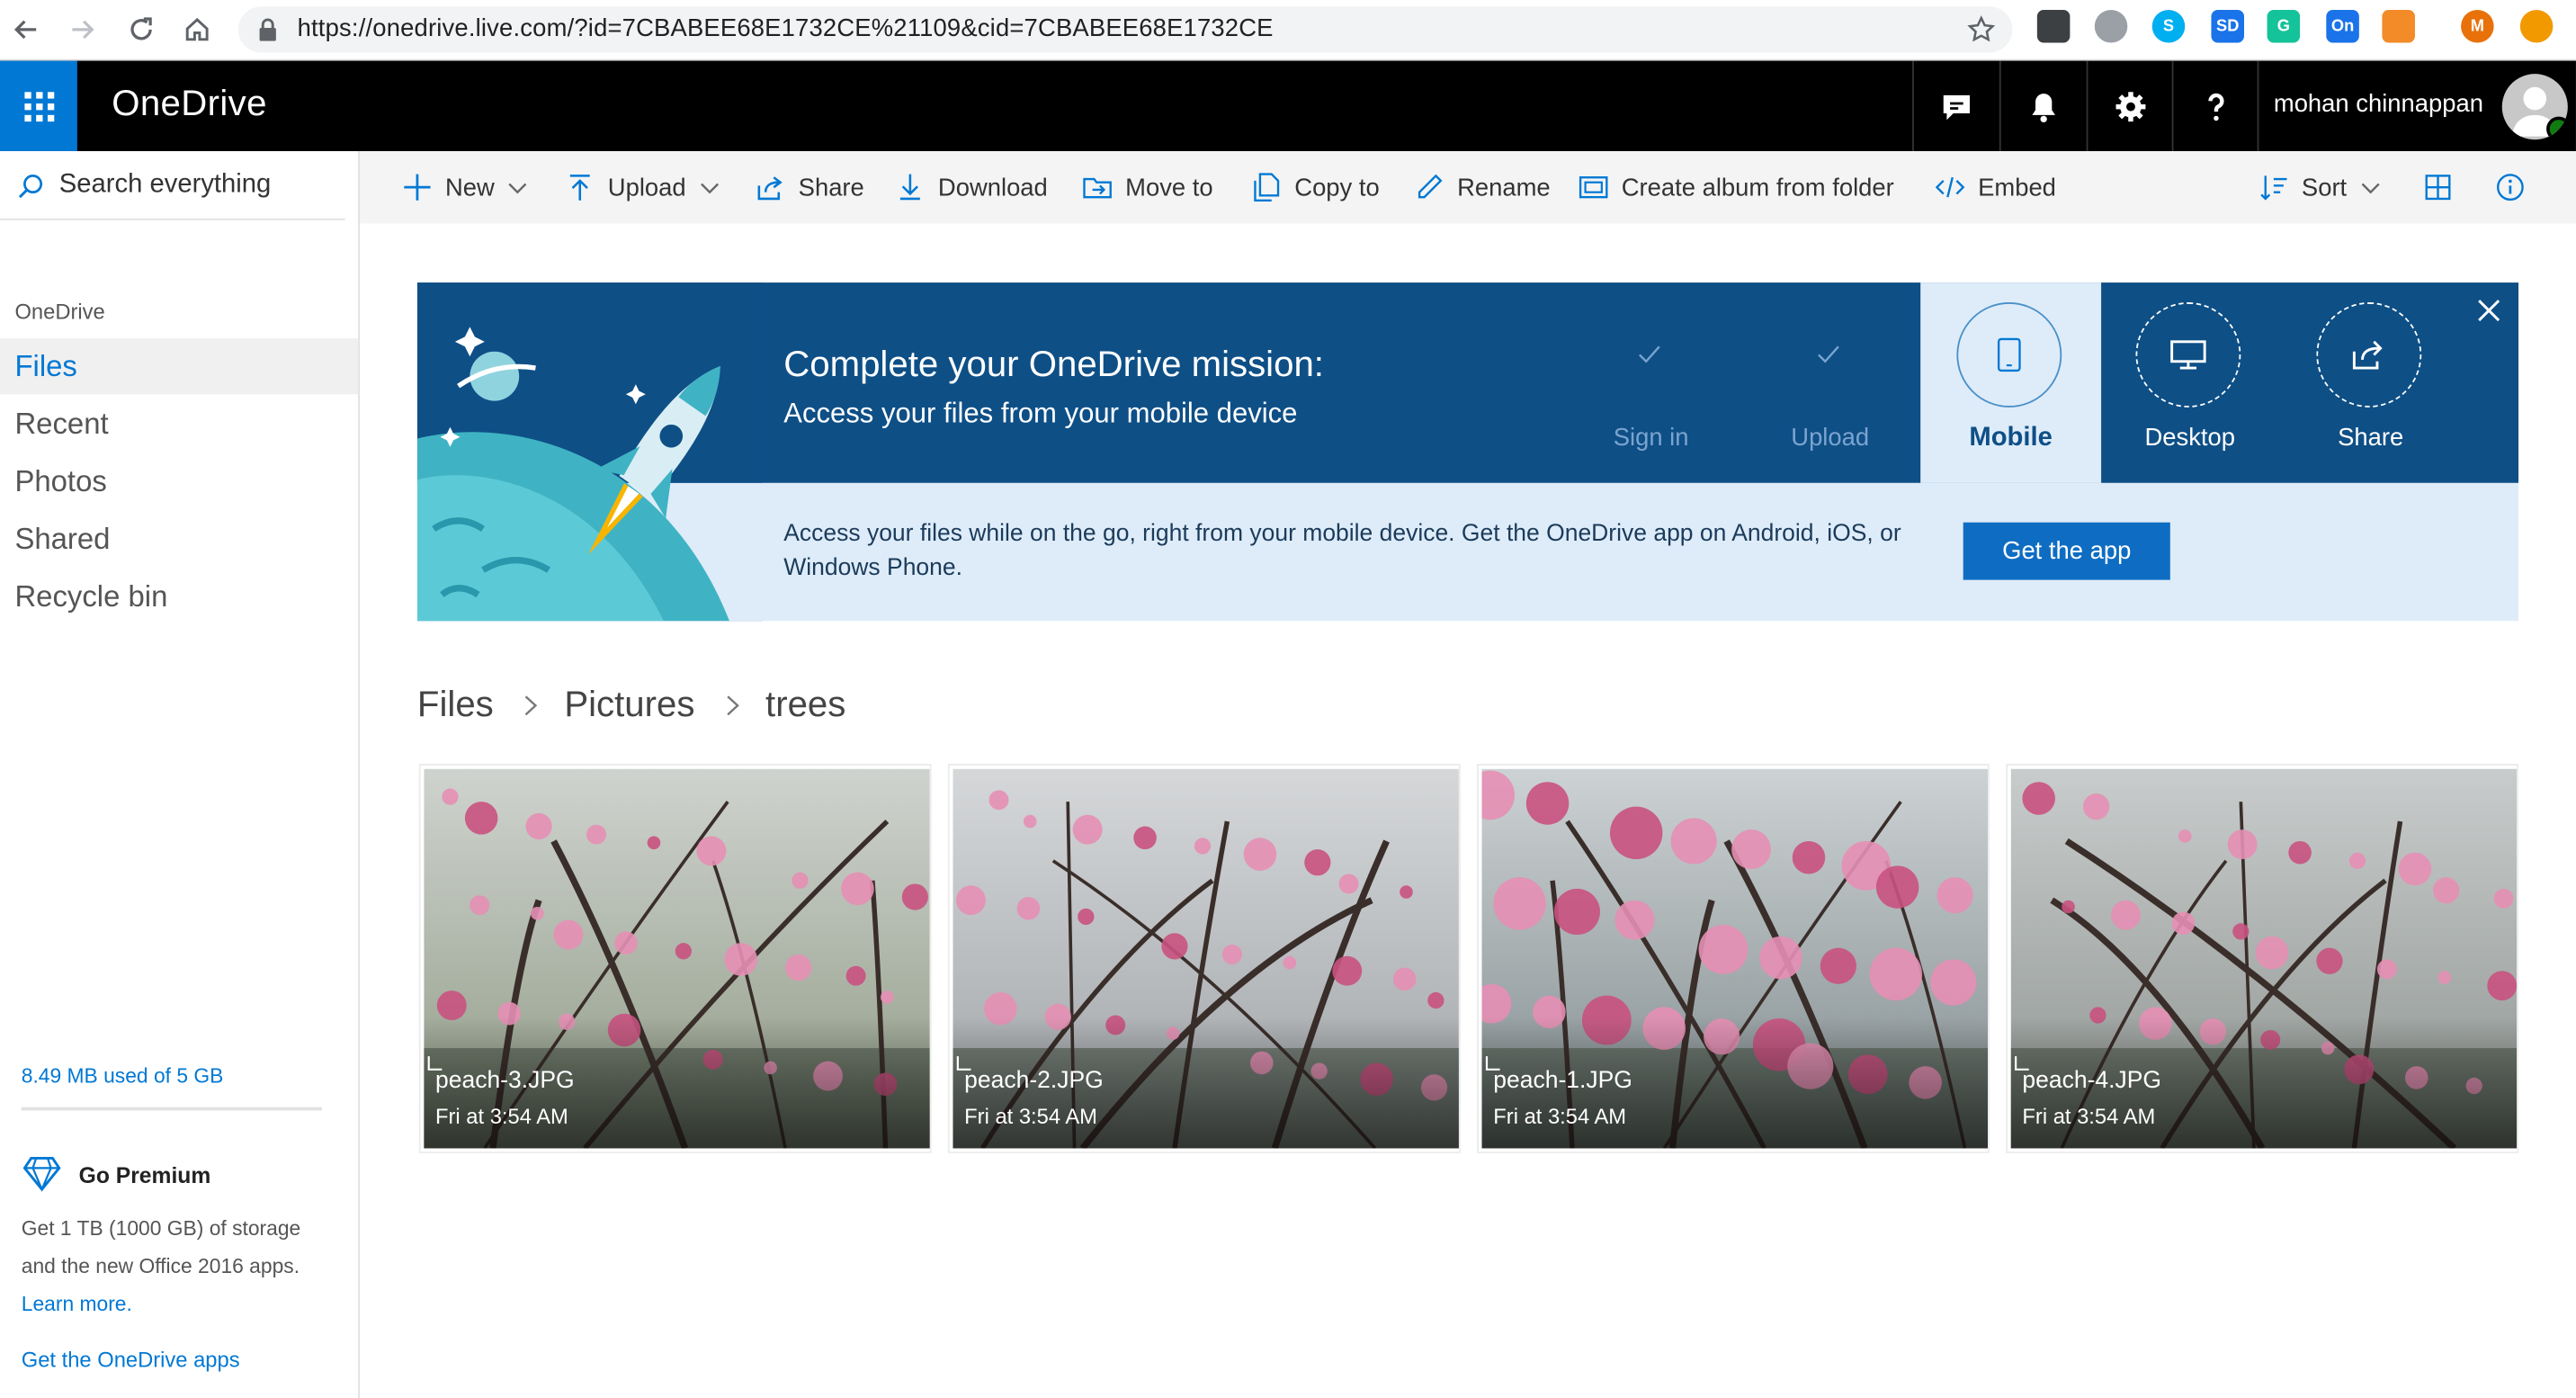 The image size is (2576, 1398). I want to click on skype-icon: S, so click(2168, 26).